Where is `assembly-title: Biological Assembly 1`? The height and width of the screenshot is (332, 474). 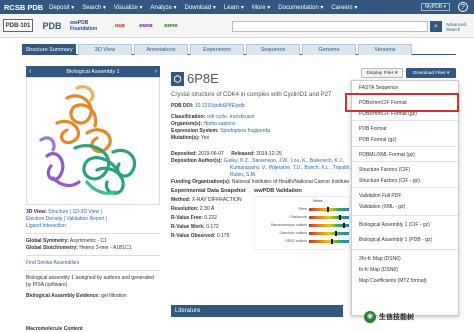 assembly-title: Biological Assembly 1 is located at coordinates (93, 71).